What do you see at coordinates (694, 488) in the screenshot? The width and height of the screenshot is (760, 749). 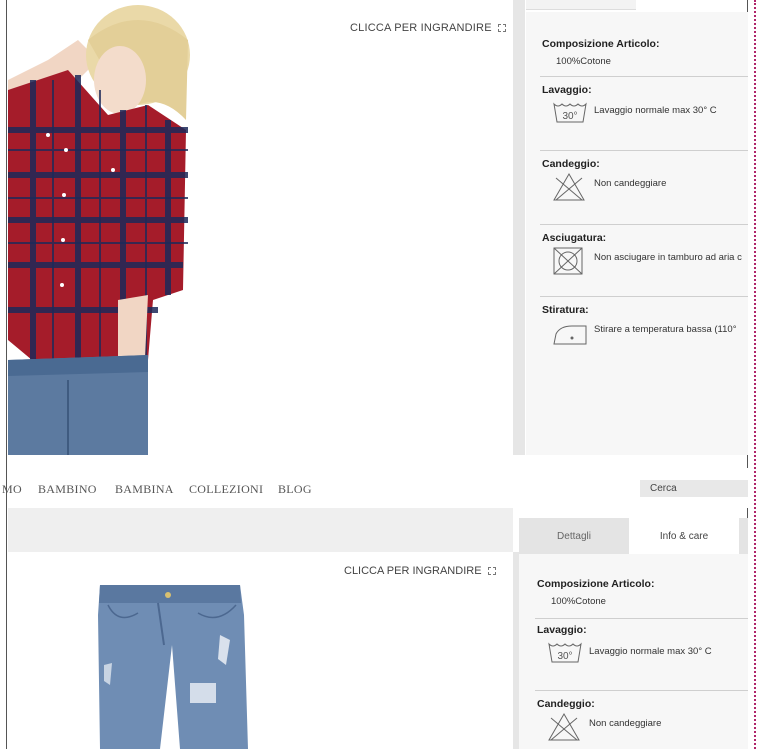 I see `search-input: Cerca` at bounding box center [694, 488].